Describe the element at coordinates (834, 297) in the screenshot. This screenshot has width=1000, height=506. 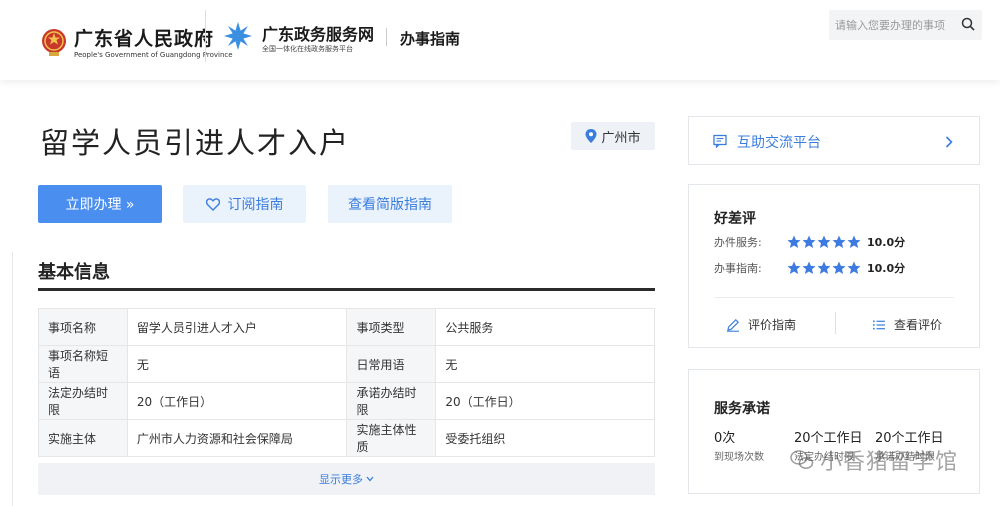
I see `rating-divider` at that location.